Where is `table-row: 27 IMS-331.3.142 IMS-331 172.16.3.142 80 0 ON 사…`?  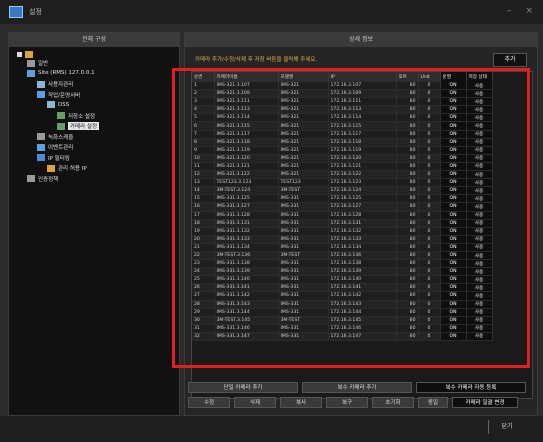
table-row: 27 IMS-331.3.142 IMS-331 172.16.3.142 80 0 ON 사… is located at coordinates (342, 296).